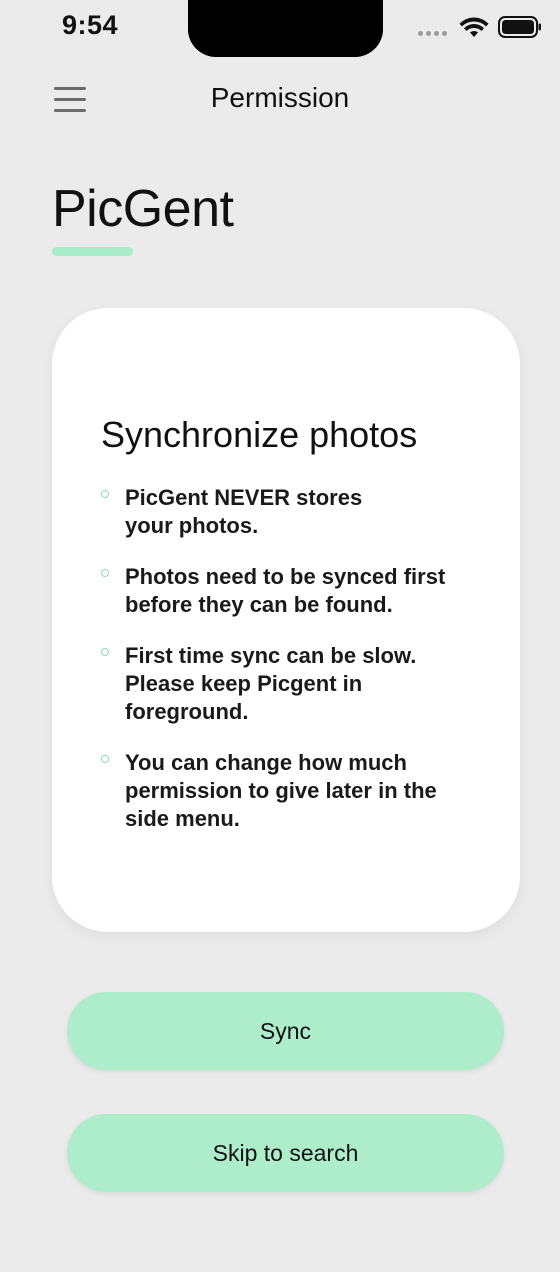 The height and width of the screenshot is (1272, 560). What do you see at coordinates (519, 27) in the screenshot?
I see `battery-icon` at bounding box center [519, 27].